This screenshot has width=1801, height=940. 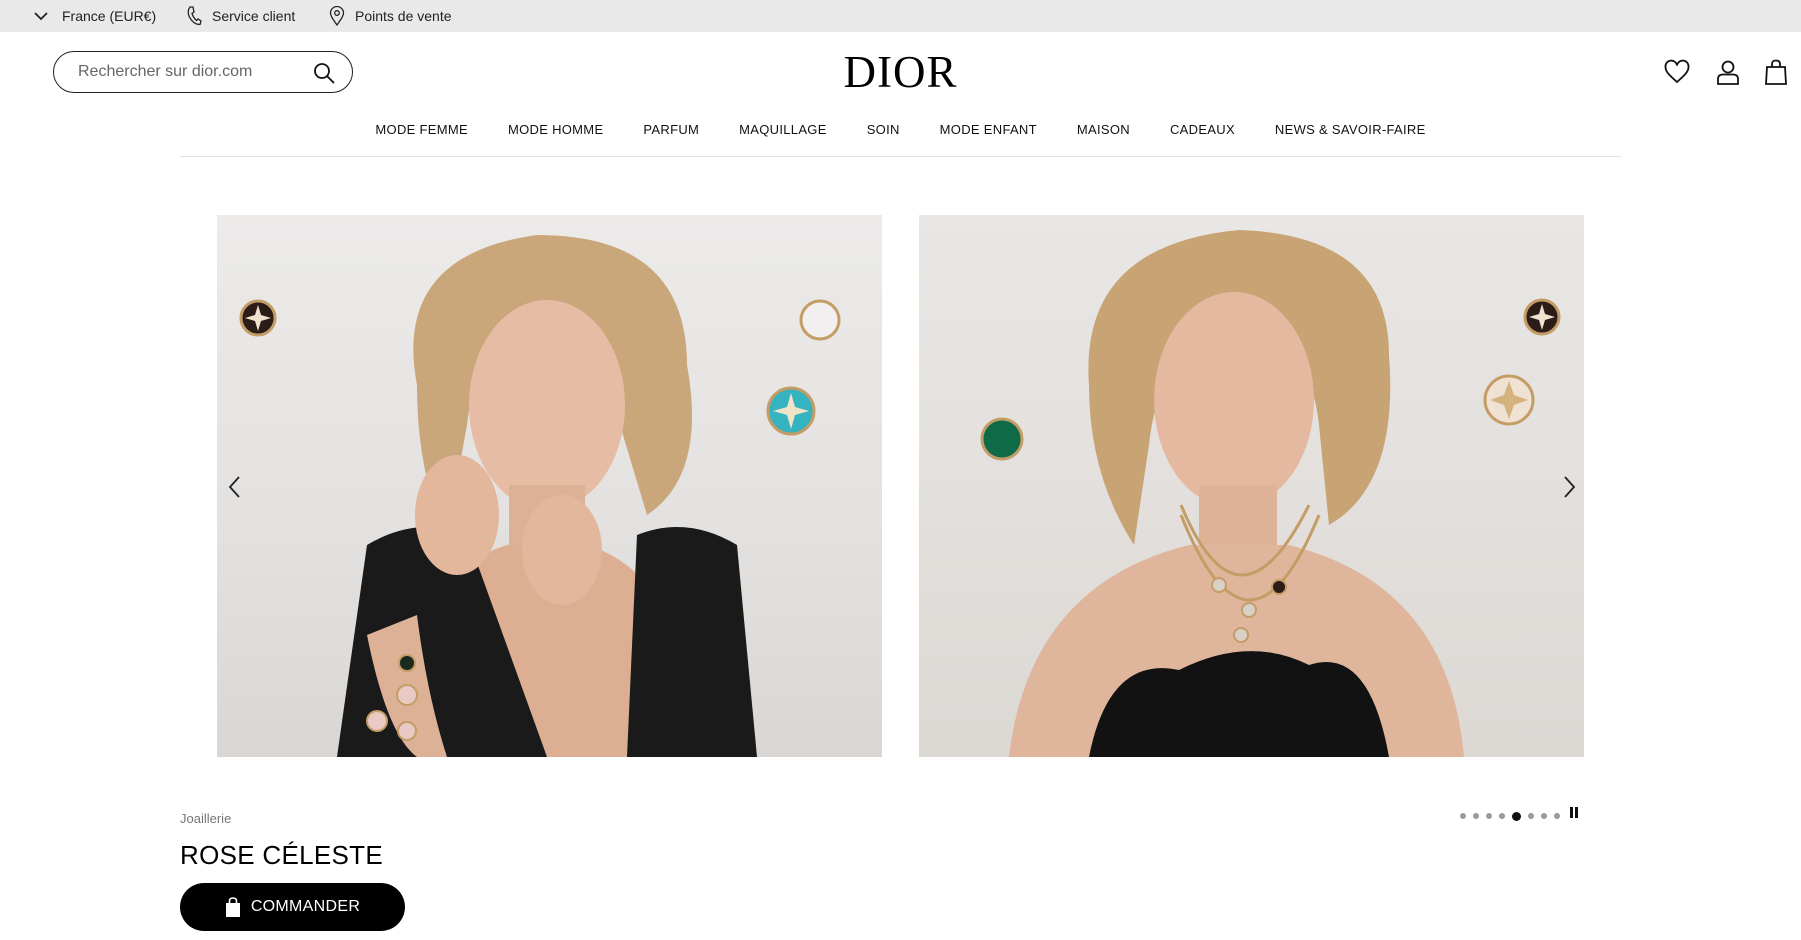 I want to click on carousel-pagination, so click(x=1513, y=816).